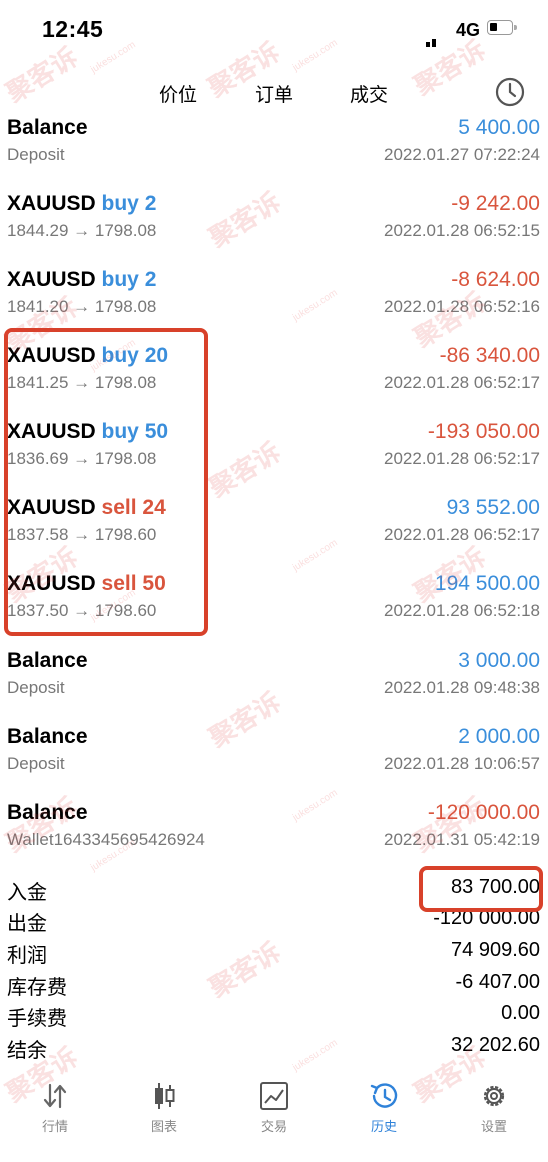 The image size is (548, 1162). Describe the element at coordinates (483, 812) in the screenshot. I see `amount: -120 000.00` at that location.